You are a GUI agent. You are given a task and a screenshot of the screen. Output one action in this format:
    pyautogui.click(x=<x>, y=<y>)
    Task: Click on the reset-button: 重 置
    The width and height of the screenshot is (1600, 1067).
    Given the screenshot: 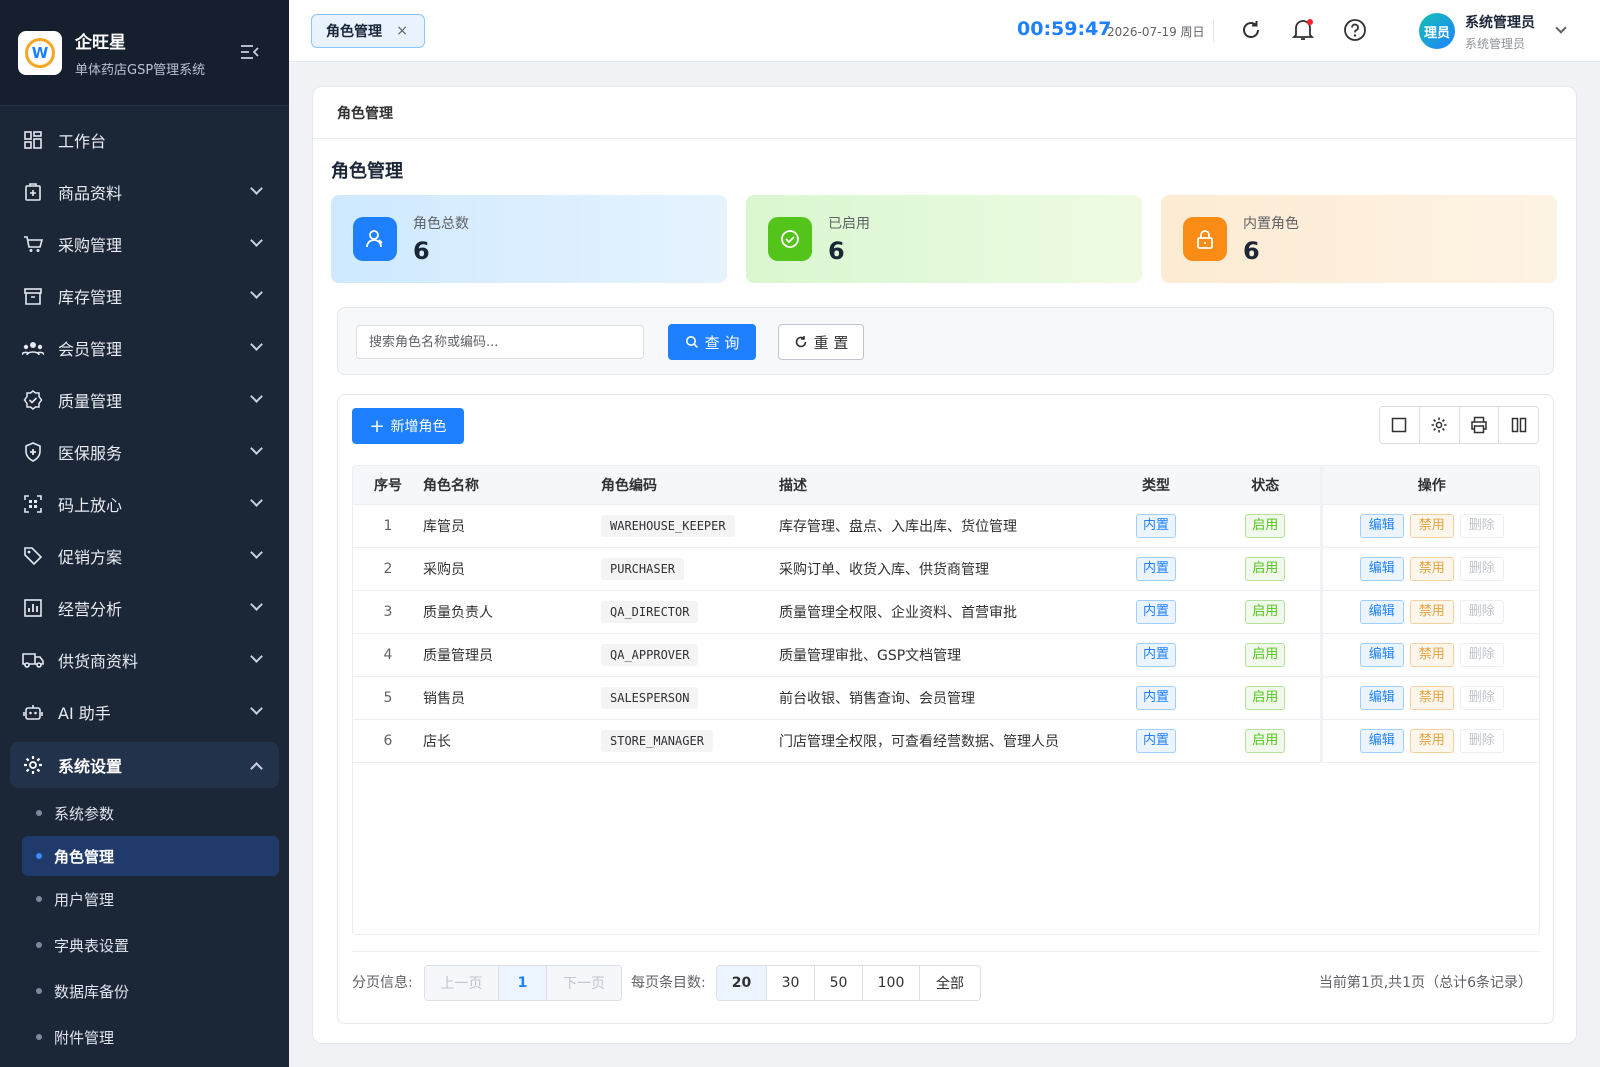 What is the action you would take?
    pyautogui.click(x=821, y=342)
    